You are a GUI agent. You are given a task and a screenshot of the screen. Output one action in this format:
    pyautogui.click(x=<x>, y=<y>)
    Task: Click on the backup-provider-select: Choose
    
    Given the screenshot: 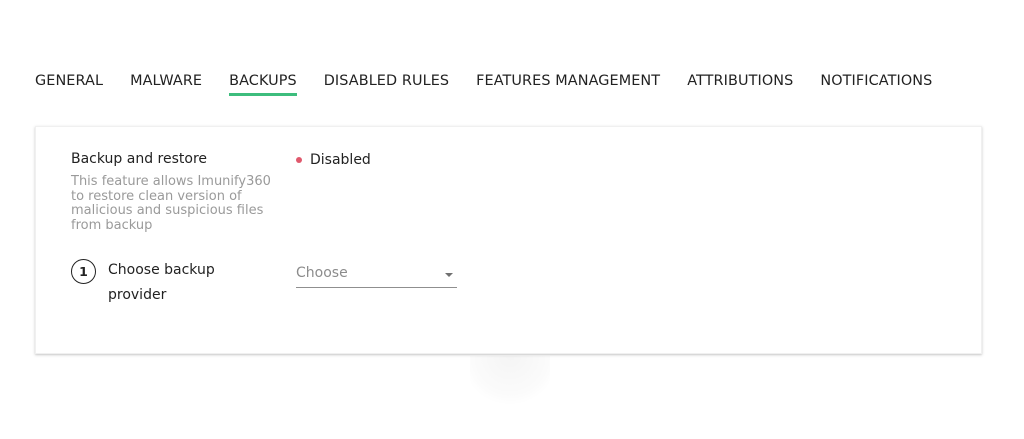 What is the action you would take?
    pyautogui.click(x=376, y=276)
    